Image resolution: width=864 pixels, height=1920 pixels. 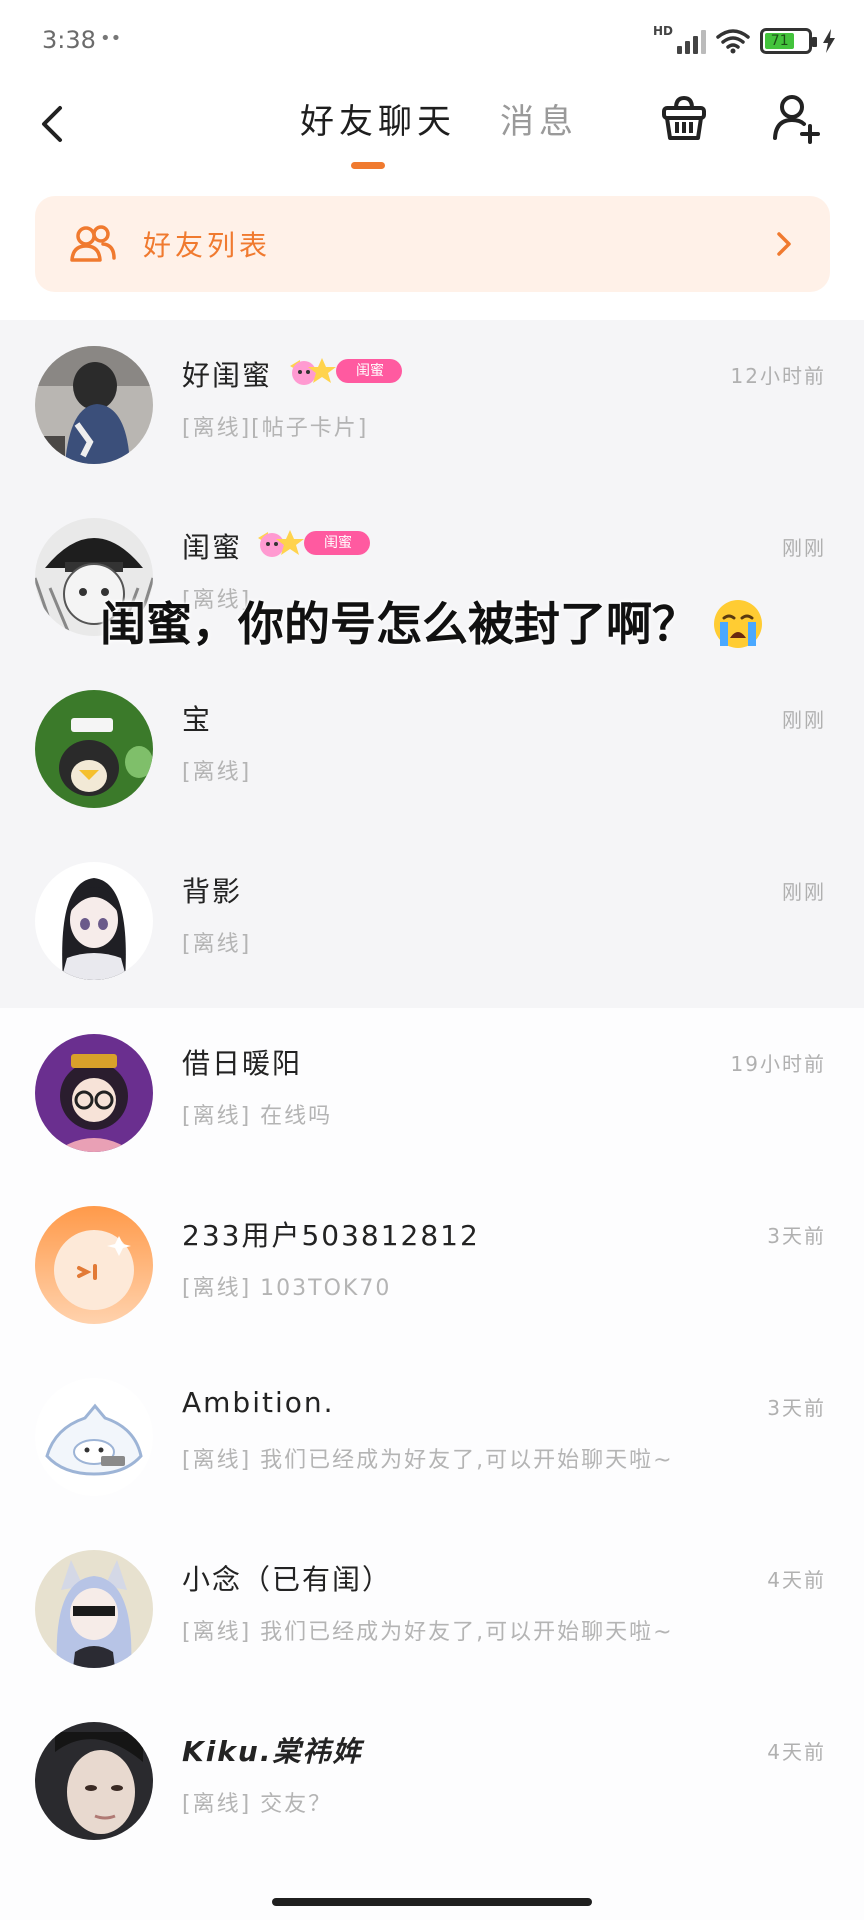 What do you see at coordinates (432, 750) in the screenshot?
I see `chat-row: 宝 [离线] 刚刚` at bounding box center [432, 750].